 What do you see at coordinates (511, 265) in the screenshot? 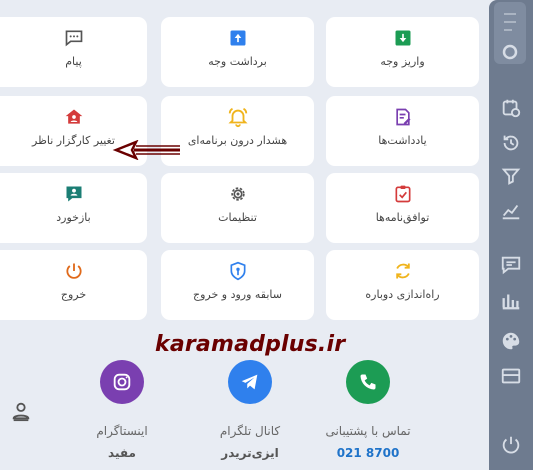
I see `chat-icon` at bounding box center [511, 265].